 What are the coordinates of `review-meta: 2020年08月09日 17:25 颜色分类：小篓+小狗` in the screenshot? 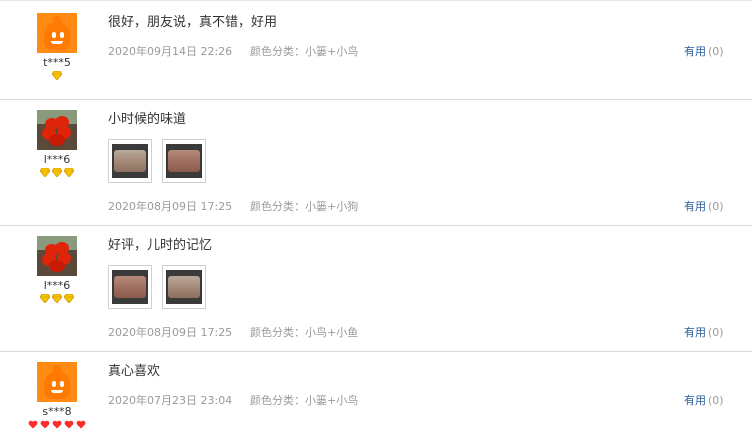 It's located at (233, 207).